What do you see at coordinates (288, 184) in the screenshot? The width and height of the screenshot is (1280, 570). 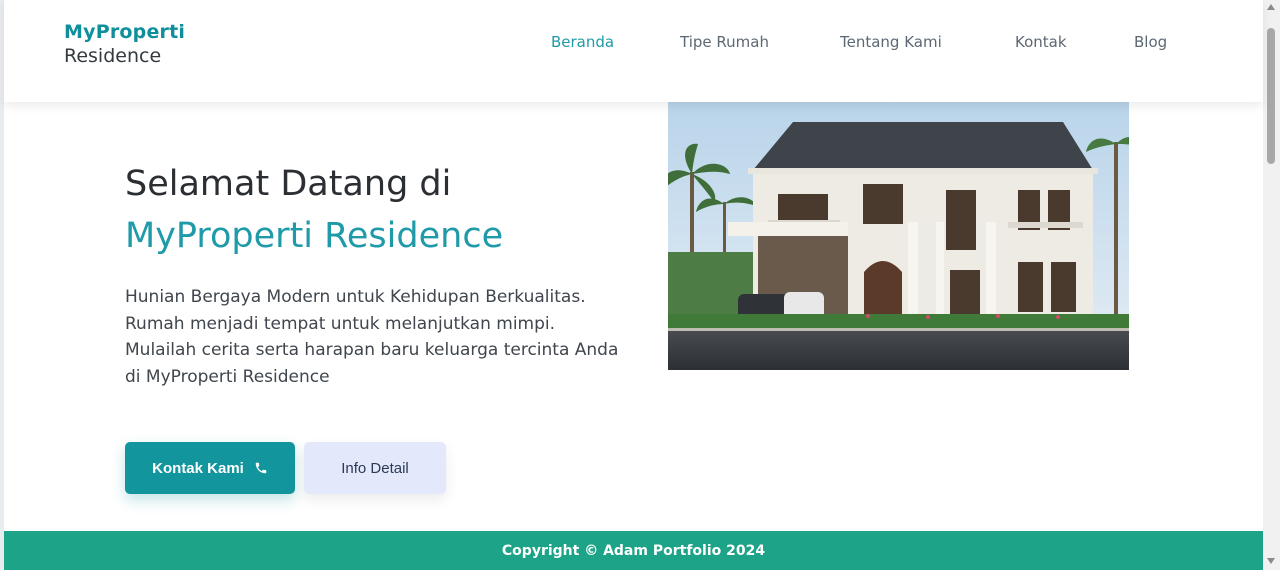 I see `hero-title-line1: Selamat Datang di` at bounding box center [288, 184].